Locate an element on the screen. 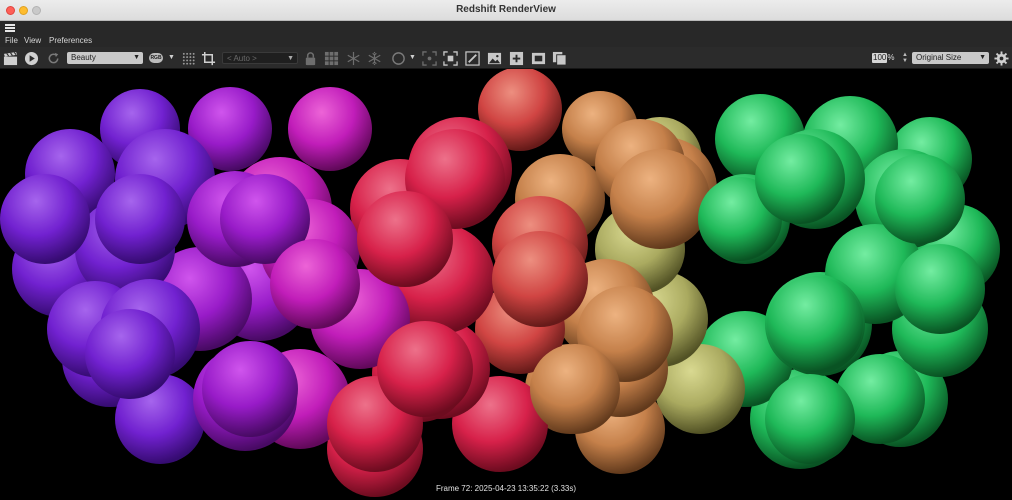 Image resolution: width=1012 pixels, height=500 pixels. pixel-grid-icon is located at coordinates (188, 58).